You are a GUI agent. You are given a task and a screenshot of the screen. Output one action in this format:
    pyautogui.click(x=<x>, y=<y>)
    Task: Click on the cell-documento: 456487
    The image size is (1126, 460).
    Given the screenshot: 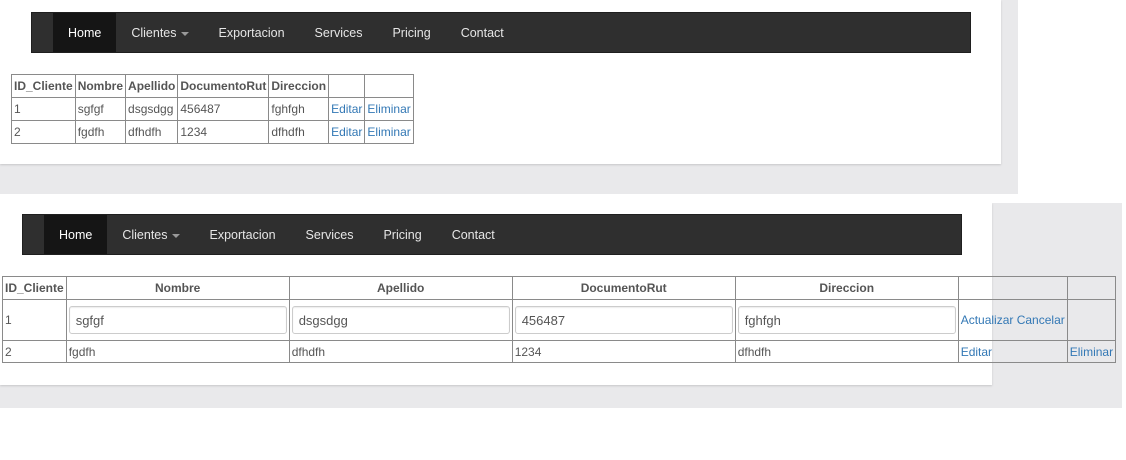 What is the action you would take?
    pyautogui.click(x=223, y=109)
    